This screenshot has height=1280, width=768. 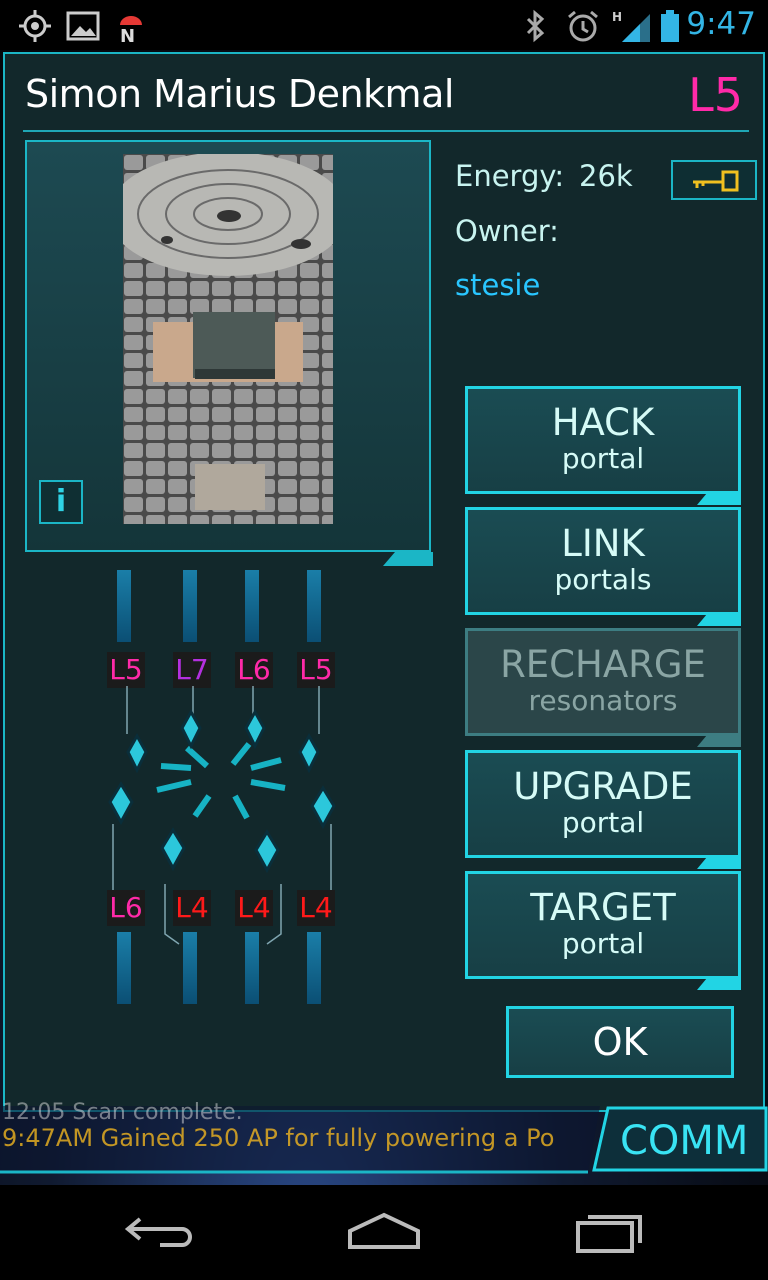 I want to click on hack-button-label: HACK, so click(x=603, y=422).